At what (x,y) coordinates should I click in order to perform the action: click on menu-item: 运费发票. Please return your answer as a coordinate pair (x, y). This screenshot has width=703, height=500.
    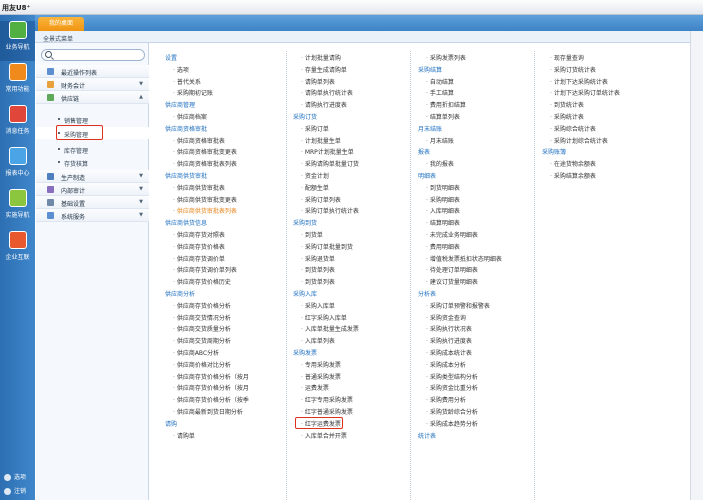
    Looking at the image, I should click on (315, 389).